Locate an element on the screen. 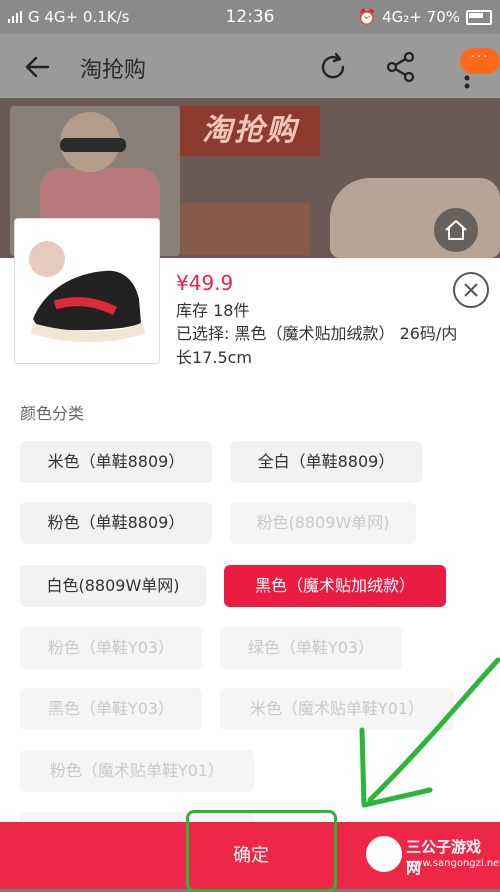 This screenshot has height=892, width=500. banner-stripe is located at coordinates (245, 229).